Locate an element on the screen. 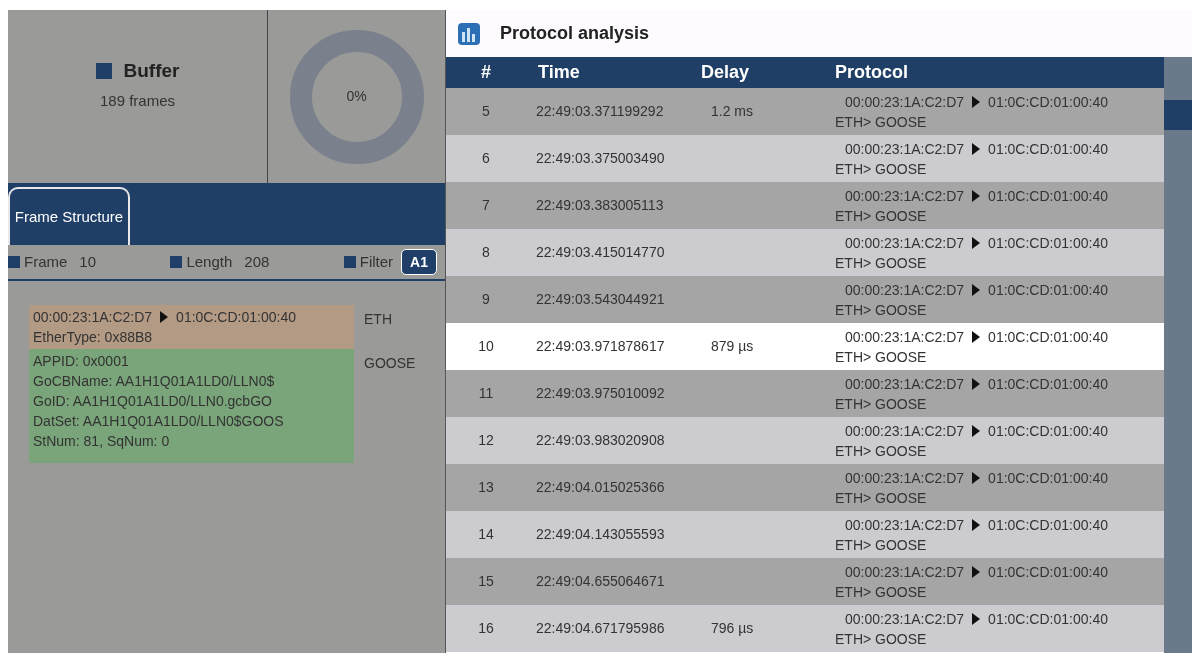  table-cell-text: 22:49:03.975010092 is located at coordinates (600, 393).